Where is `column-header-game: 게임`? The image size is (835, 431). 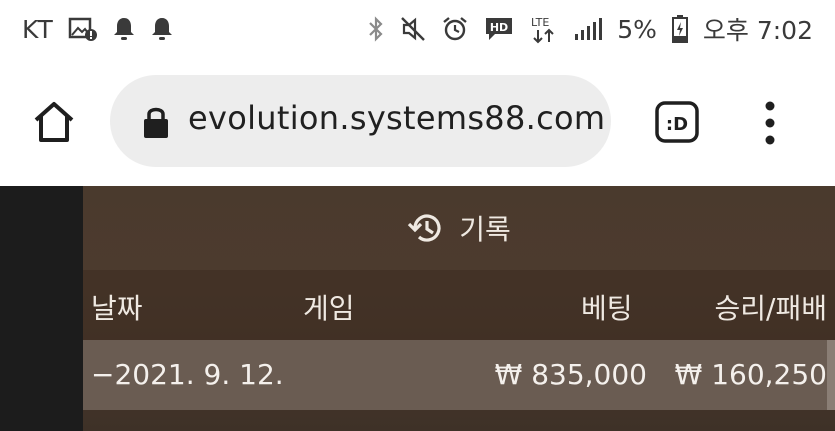
column-header-game: 게임 is located at coordinates (329, 308).